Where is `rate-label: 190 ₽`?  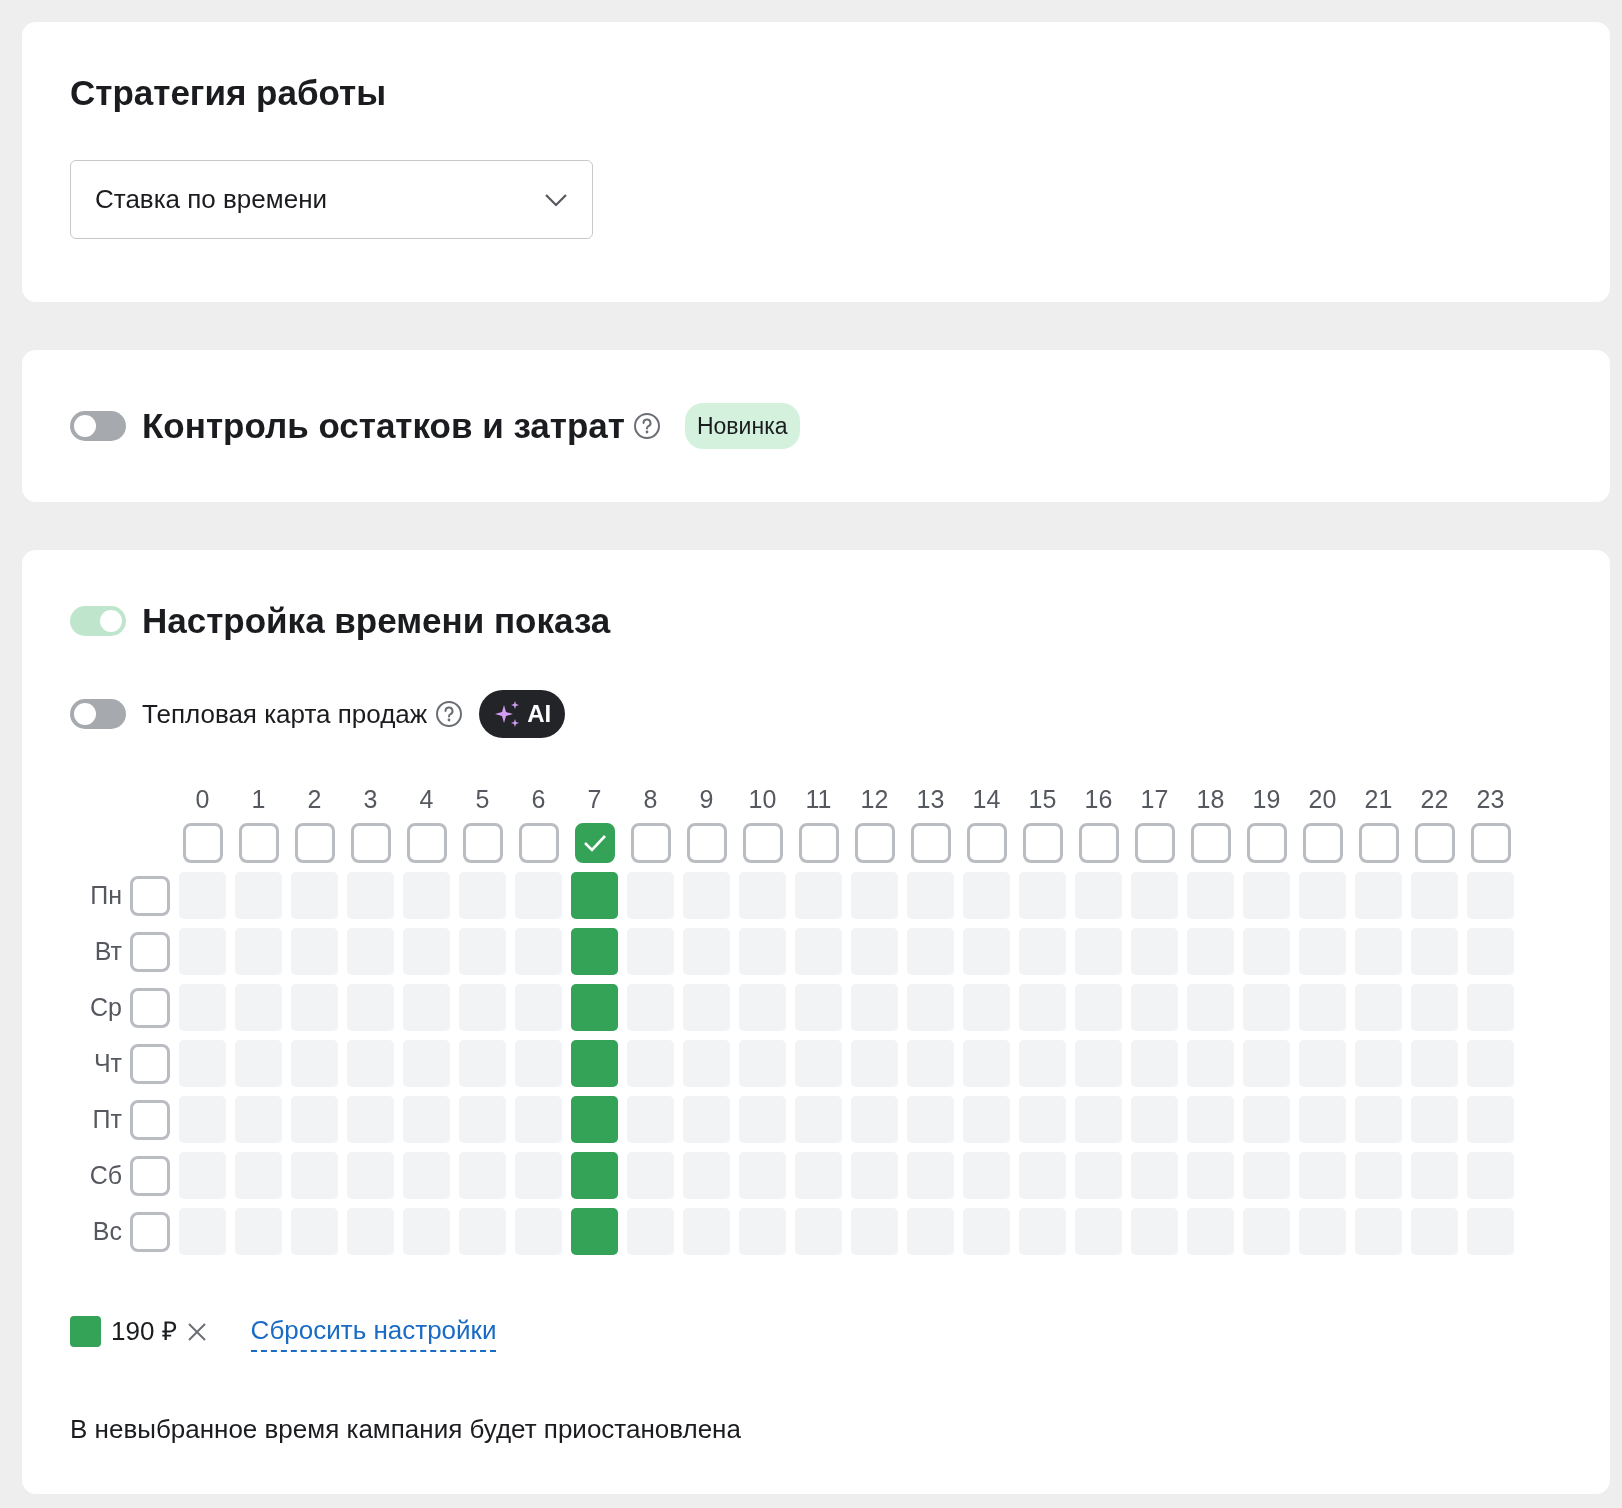 rate-label: 190 ₽ is located at coordinates (144, 1331).